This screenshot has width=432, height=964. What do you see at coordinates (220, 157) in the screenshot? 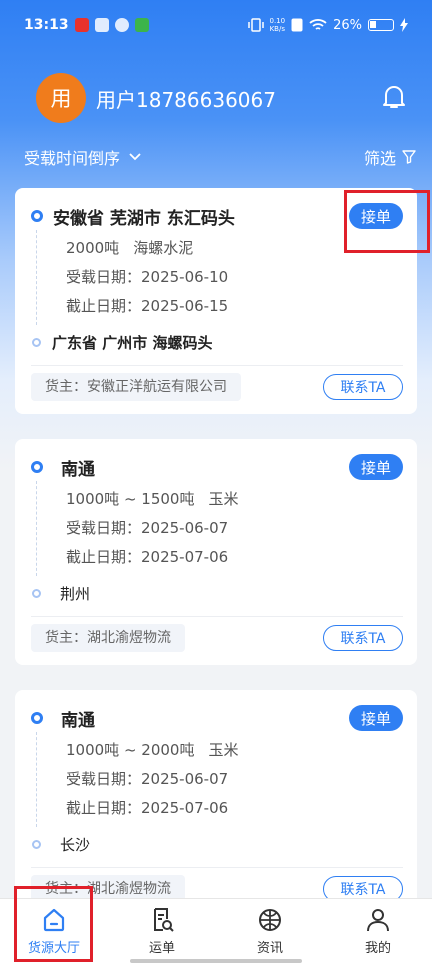
I see `sort-filter-bar: 受载时间倒序 筛选` at bounding box center [220, 157].